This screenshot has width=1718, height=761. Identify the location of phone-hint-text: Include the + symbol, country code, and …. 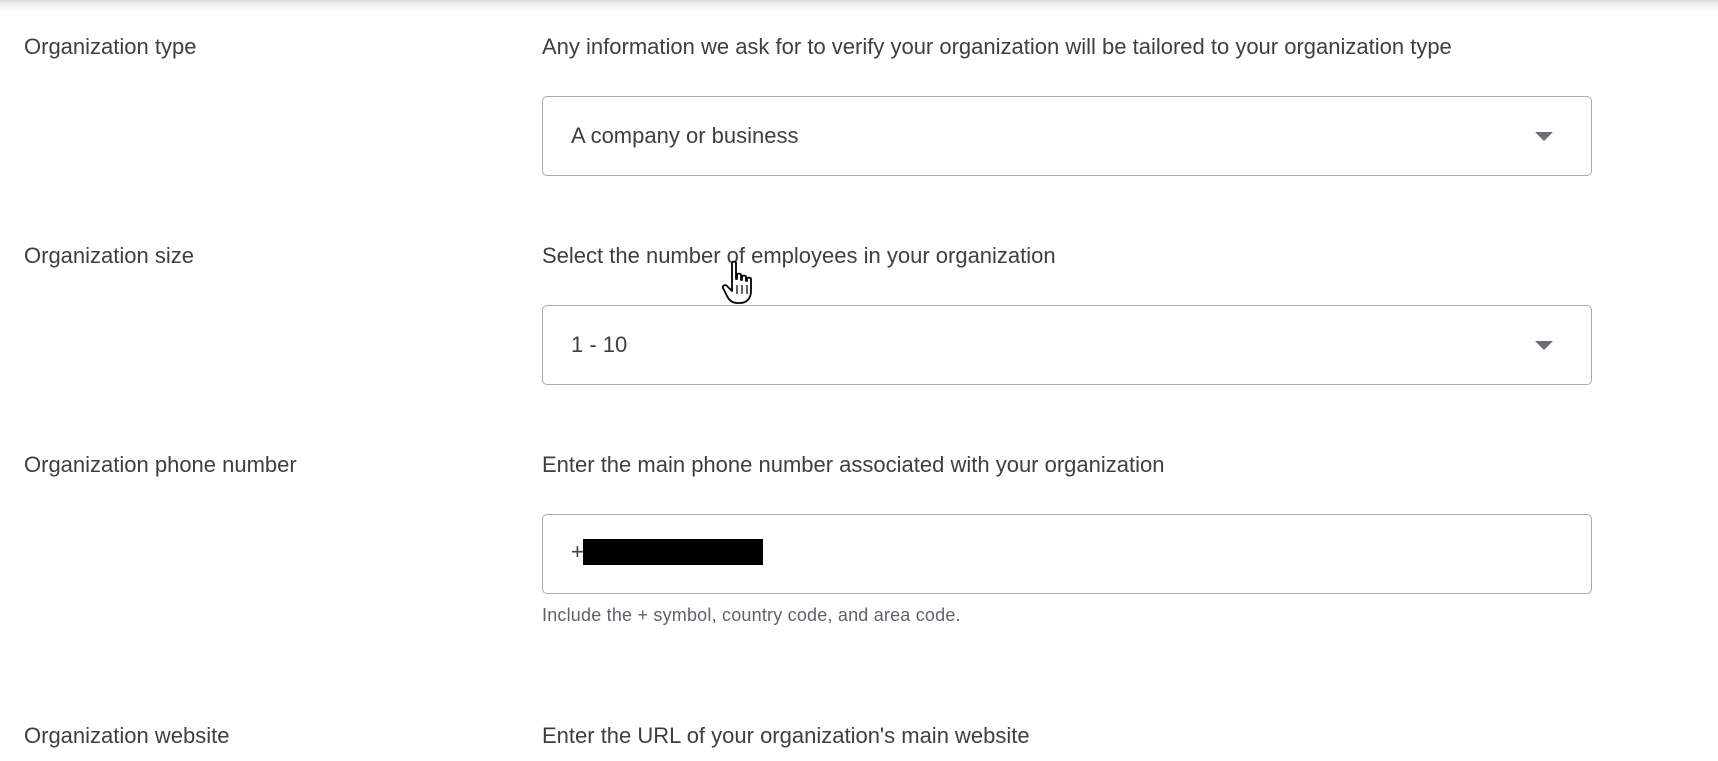
(751, 615).